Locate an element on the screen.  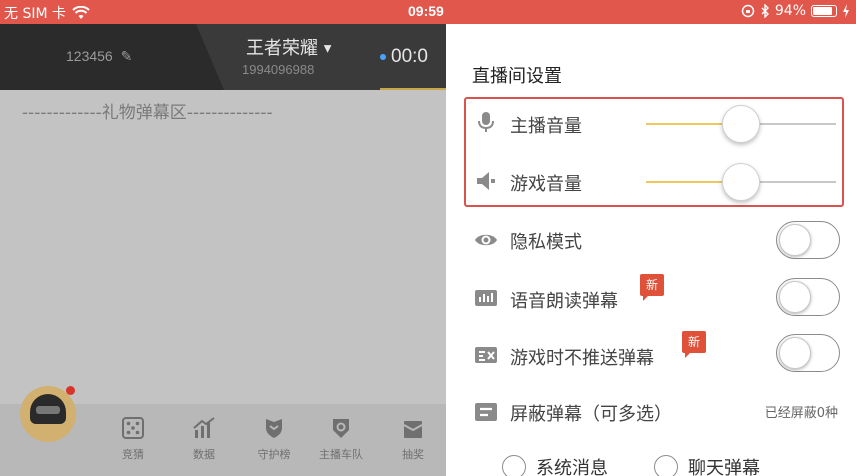
privacy-mode-toggle is located at coordinates (808, 240).